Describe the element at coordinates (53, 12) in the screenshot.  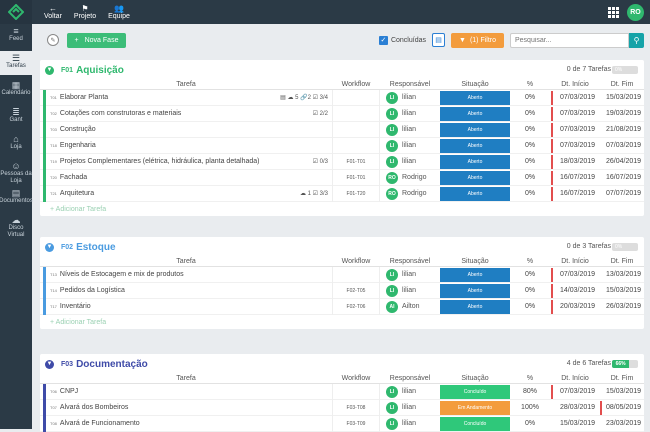
I see `nav-voltar: ← Voltar` at that location.